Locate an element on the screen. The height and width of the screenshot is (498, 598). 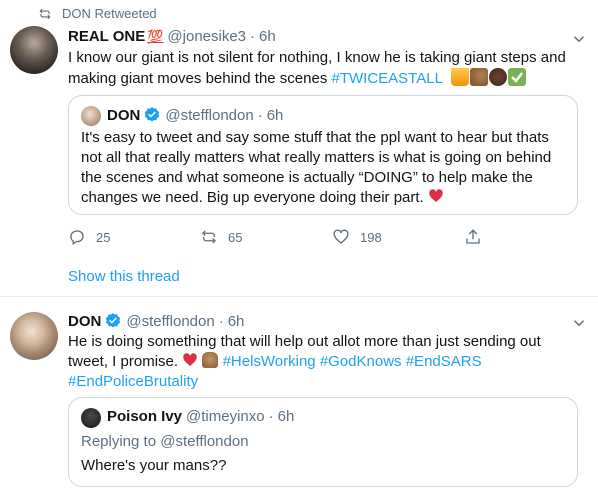
tweet-header: REAL ONE 💯 @jonesike3 · 6h is located at coordinates (172, 36).